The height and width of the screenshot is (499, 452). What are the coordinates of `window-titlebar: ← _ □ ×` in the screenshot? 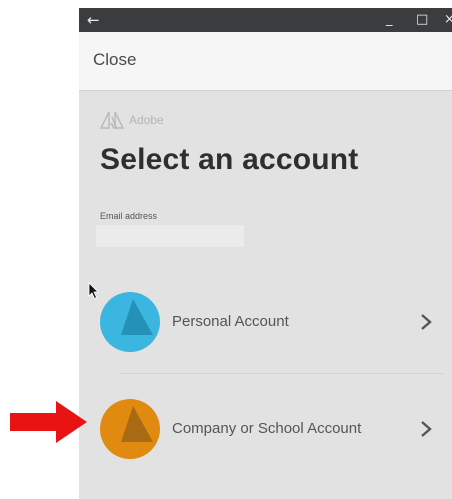 It's located at (265, 20).